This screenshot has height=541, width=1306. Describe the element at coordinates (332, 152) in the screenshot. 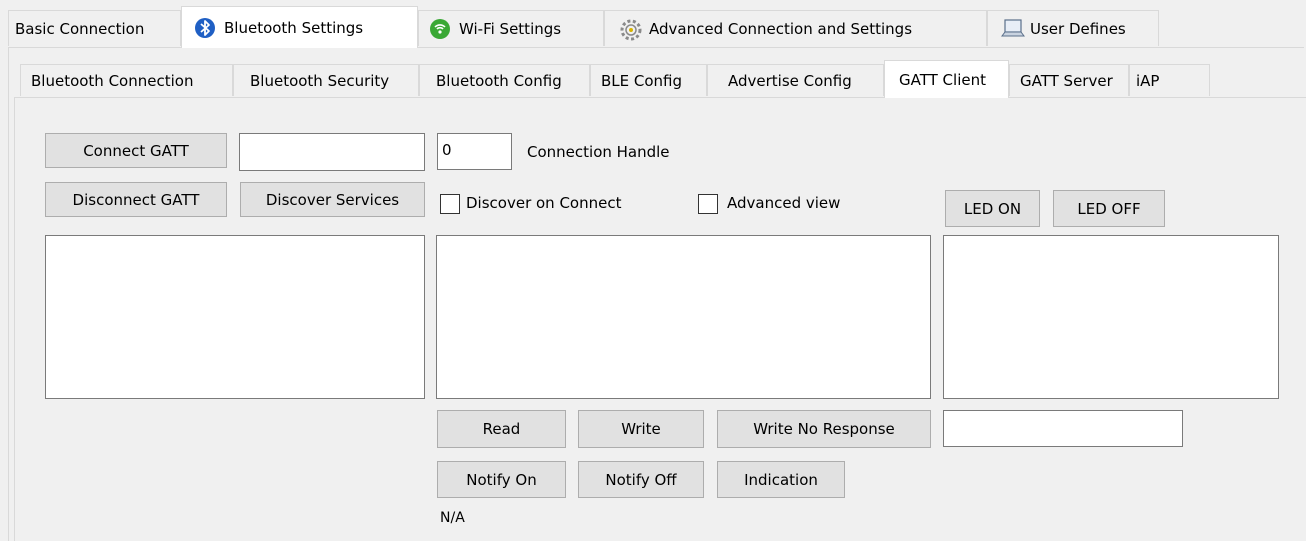

I see `device-address-field` at that location.